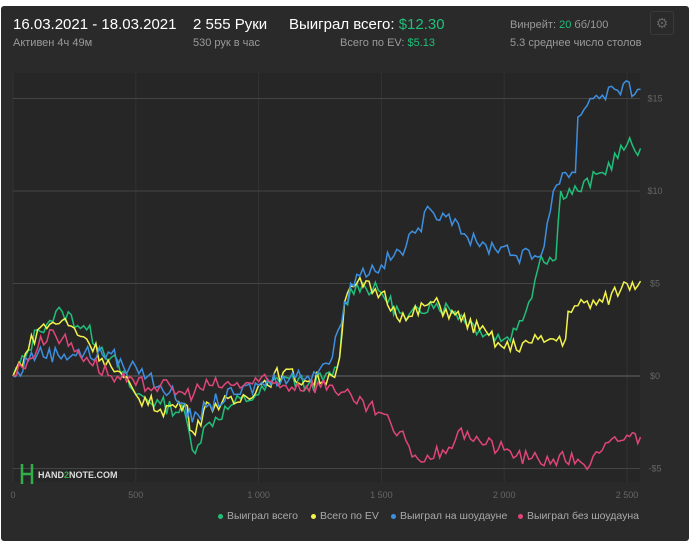 This screenshot has width=700, height=543. I want to click on x-tick-label: 0, so click(12, 495).